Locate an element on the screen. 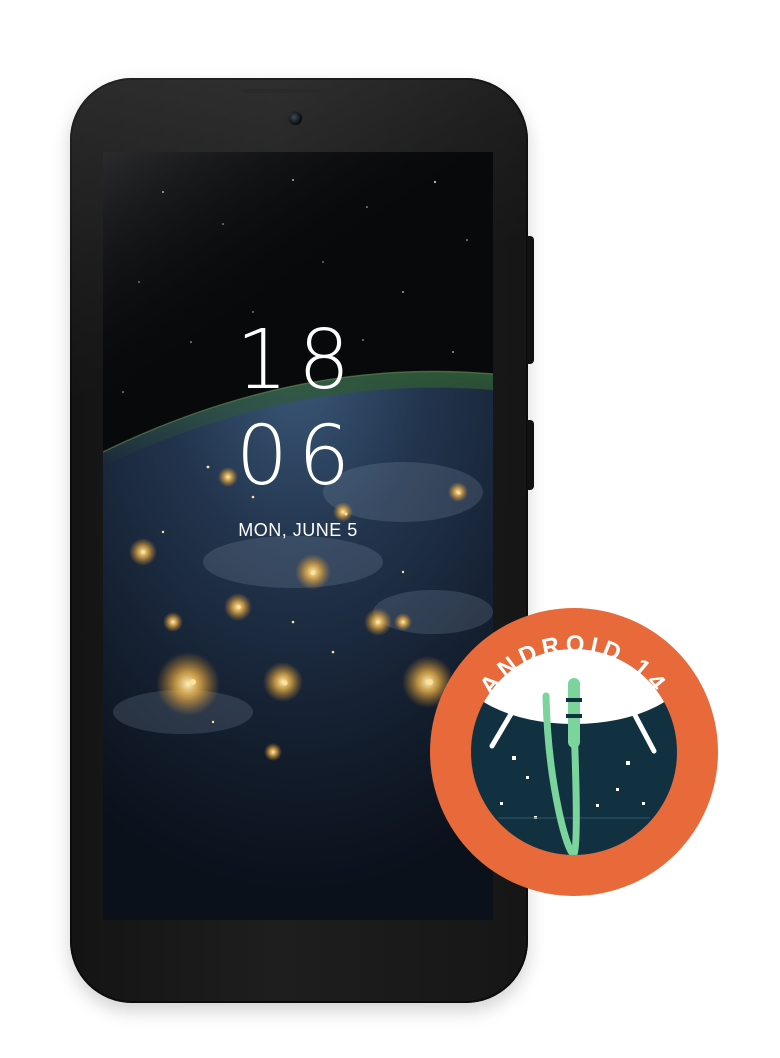  android-14-badge: ANDROID 14 is located at coordinates (574, 752).